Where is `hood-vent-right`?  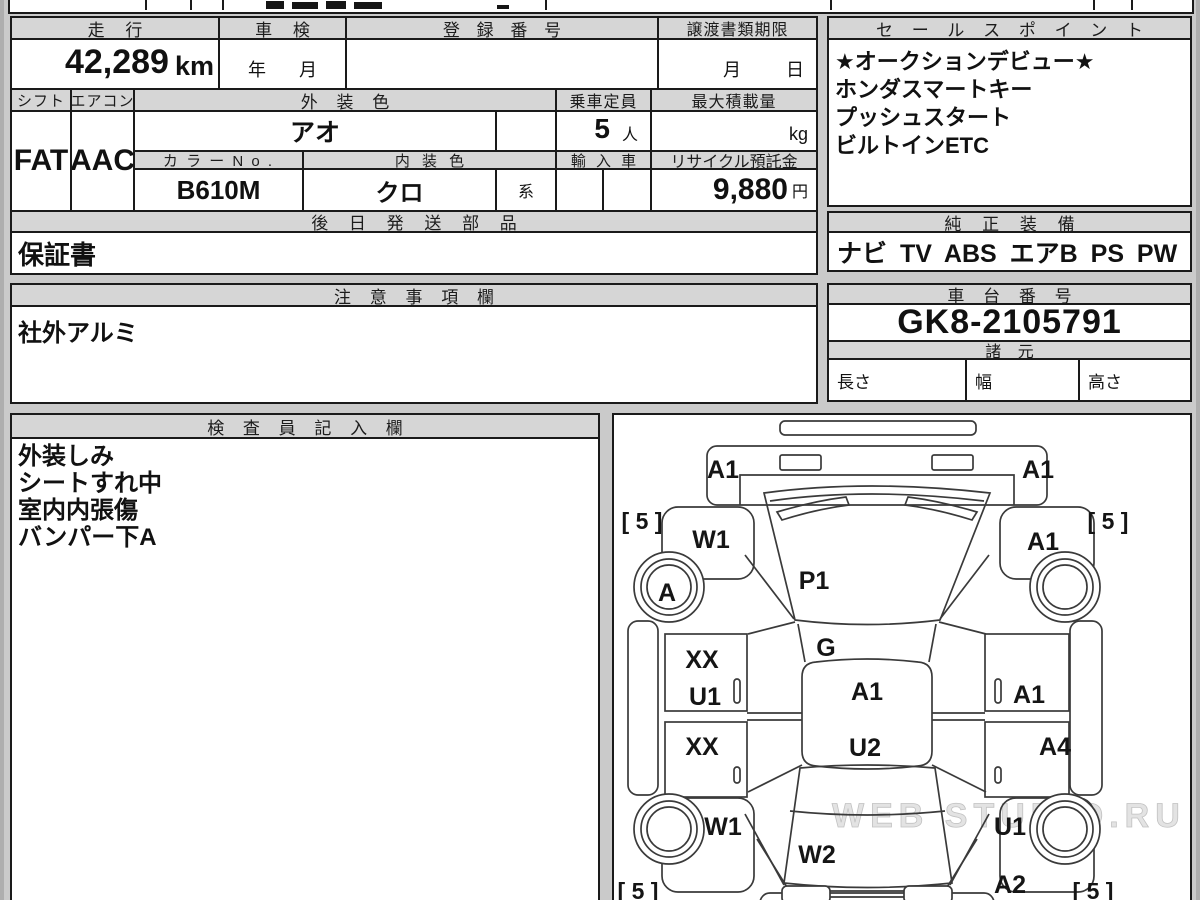 hood-vent-right is located at coordinates (952, 462).